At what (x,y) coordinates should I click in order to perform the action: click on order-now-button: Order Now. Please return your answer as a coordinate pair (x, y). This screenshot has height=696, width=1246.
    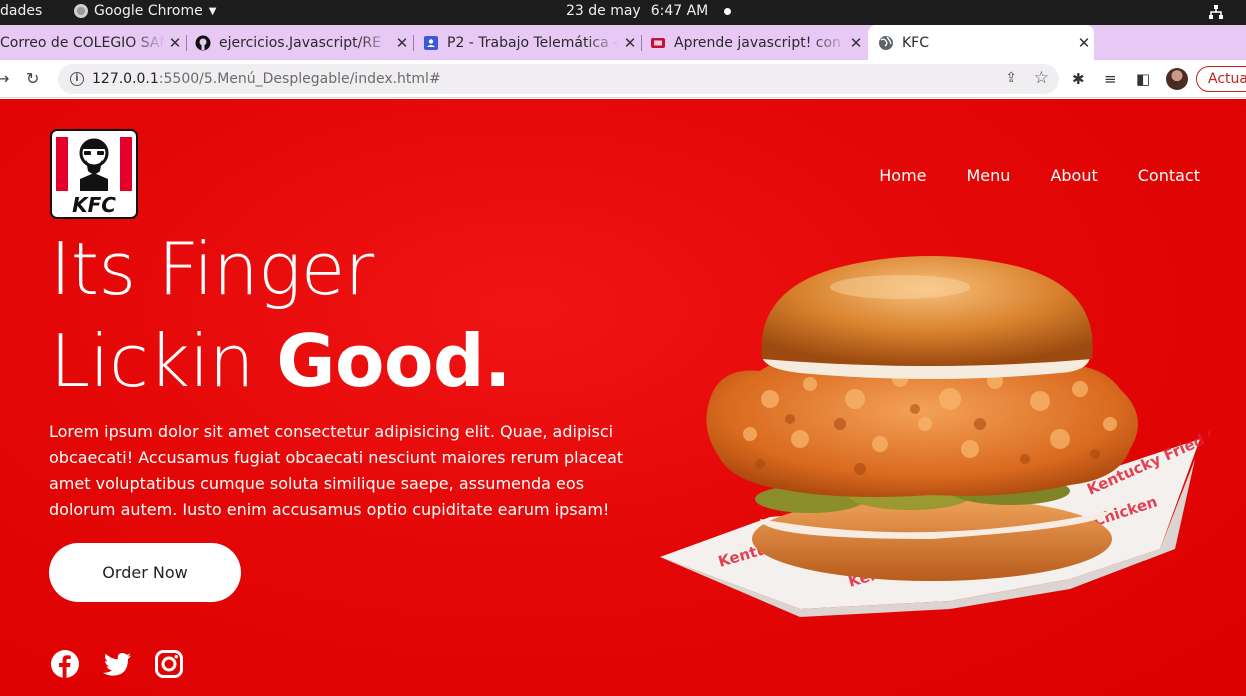
    Looking at the image, I should click on (145, 572).